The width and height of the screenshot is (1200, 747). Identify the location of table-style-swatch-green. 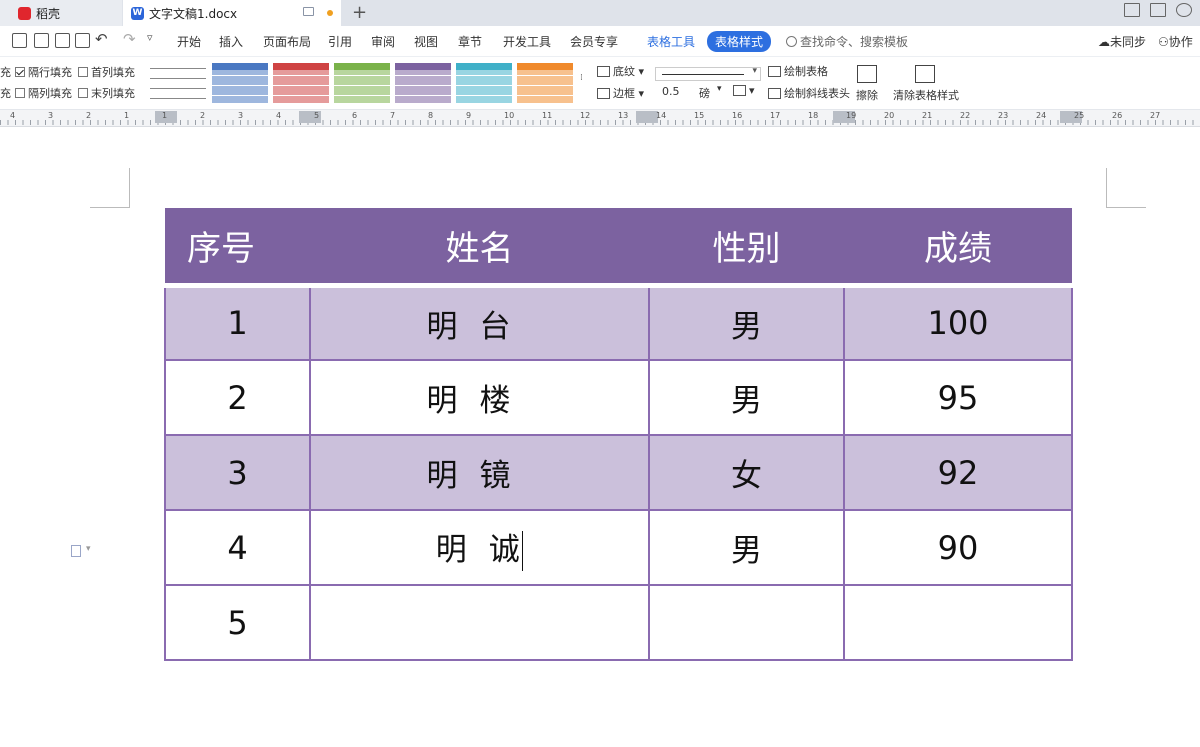
(362, 83).